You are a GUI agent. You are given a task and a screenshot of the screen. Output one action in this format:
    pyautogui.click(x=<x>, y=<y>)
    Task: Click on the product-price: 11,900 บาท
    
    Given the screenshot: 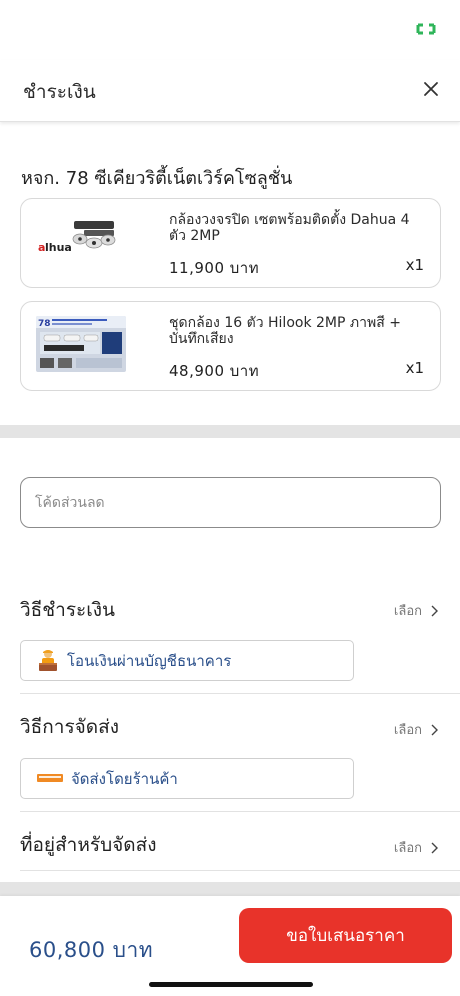 What is the action you would take?
    pyautogui.click(x=214, y=268)
    